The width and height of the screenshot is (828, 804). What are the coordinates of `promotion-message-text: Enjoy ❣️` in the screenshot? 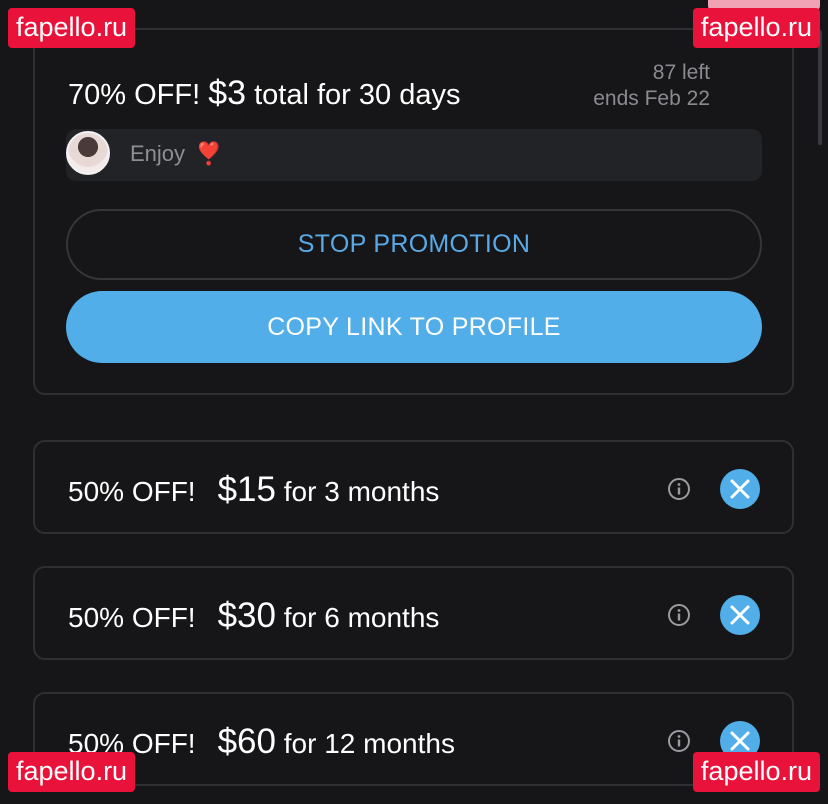 It's located at (176, 154).